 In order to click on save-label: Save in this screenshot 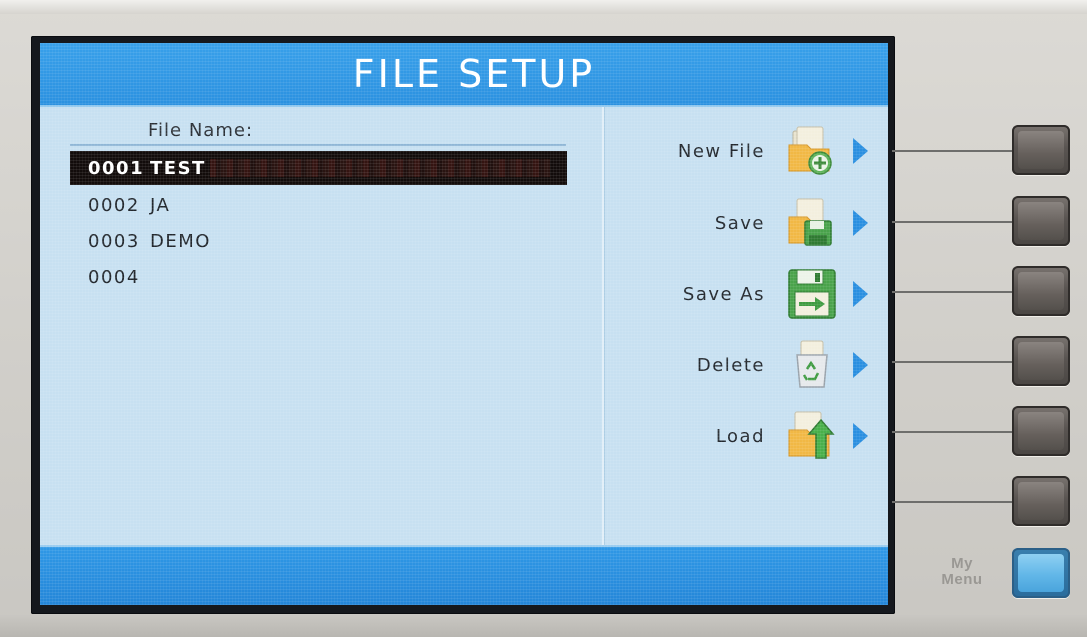, I will do `click(739, 223)`.